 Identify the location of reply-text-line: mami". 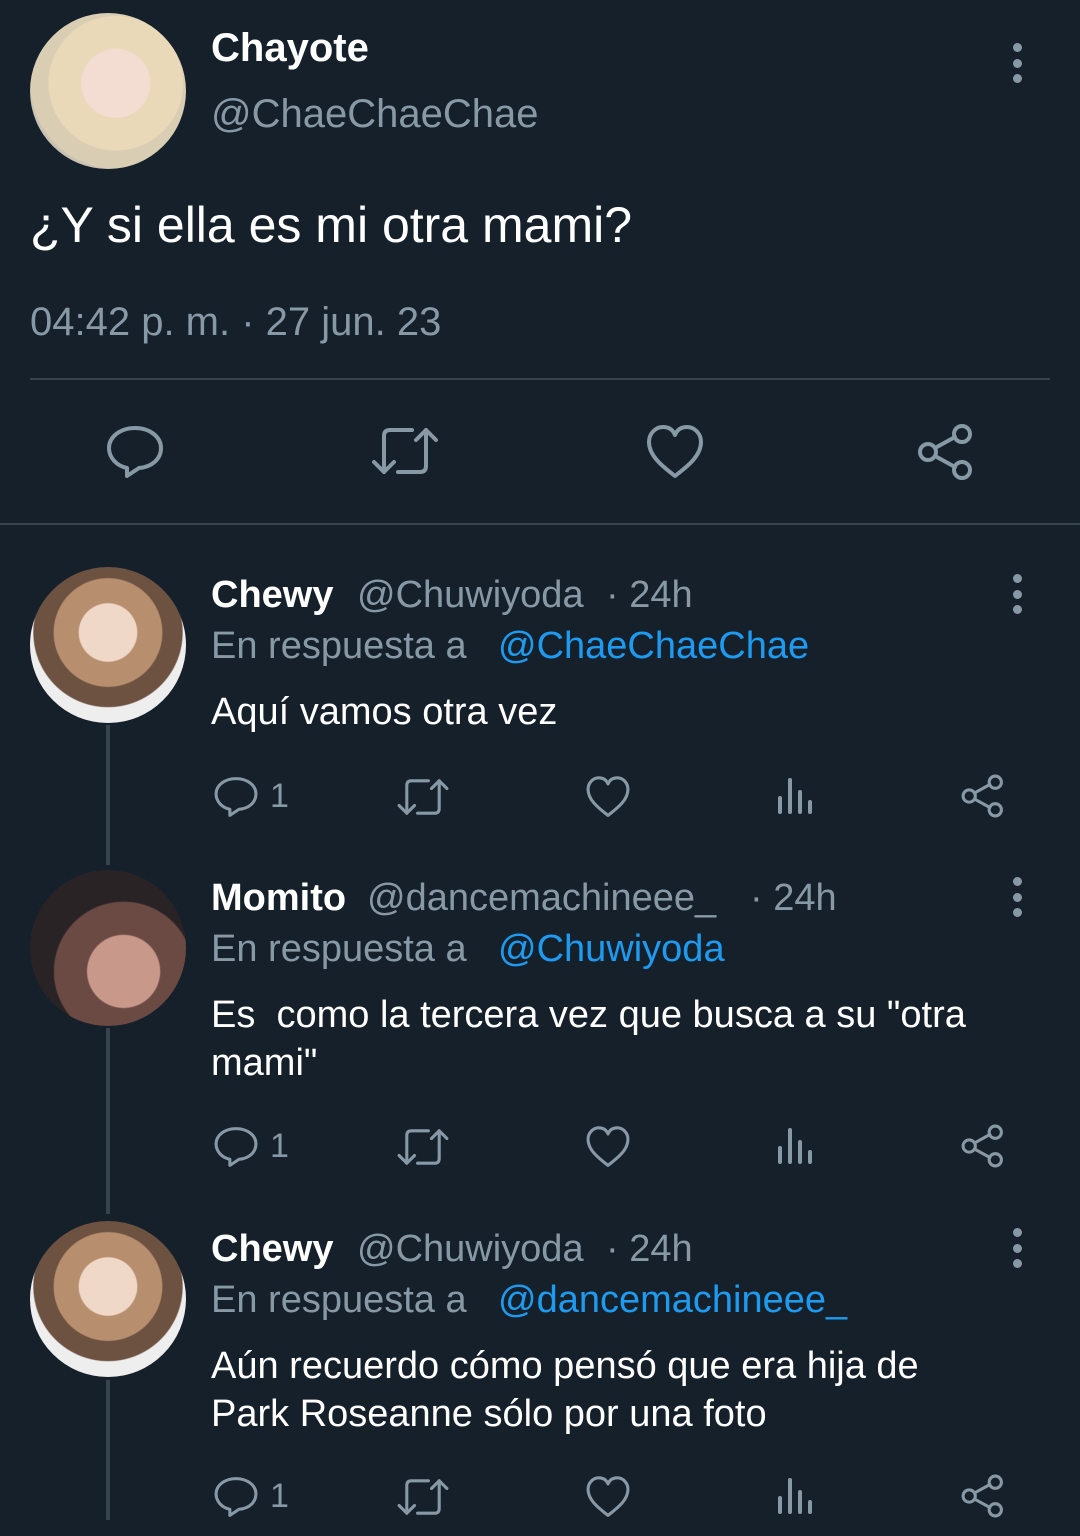
(264, 1063).